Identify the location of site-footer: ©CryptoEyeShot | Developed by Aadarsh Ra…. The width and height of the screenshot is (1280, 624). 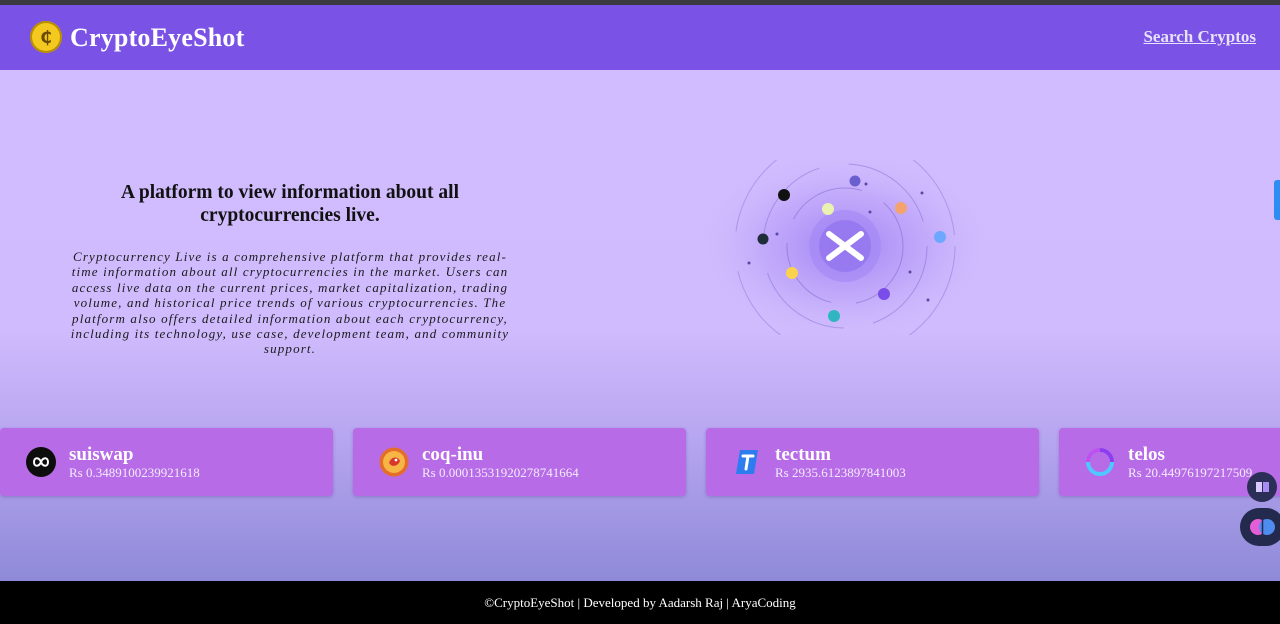
(640, 602).